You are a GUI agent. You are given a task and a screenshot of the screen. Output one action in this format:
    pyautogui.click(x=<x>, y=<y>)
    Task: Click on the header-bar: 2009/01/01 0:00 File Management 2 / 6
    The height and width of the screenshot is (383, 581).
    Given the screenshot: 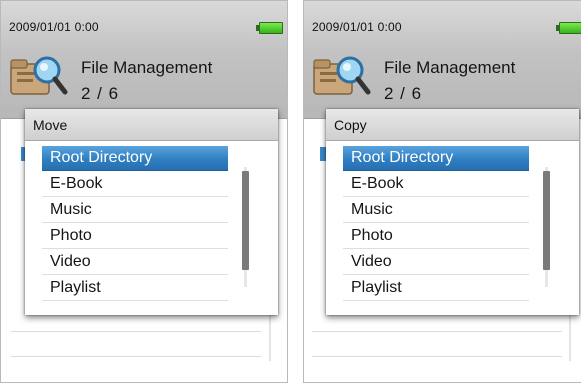 What is the action you would take?
    pyautogui.click(x=442, y=60)
    